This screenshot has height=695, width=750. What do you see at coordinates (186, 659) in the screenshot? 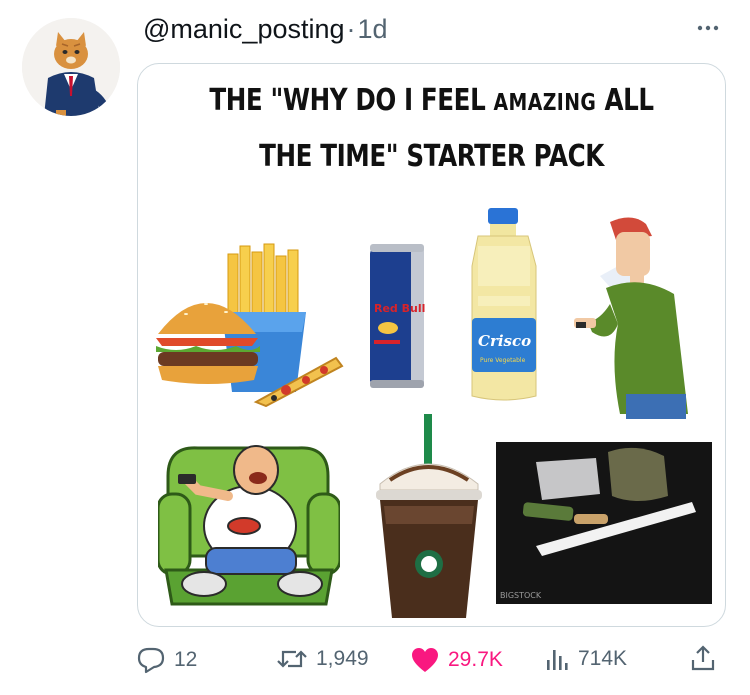
I see `reply-count: 12` at bounding box center [186, 659].